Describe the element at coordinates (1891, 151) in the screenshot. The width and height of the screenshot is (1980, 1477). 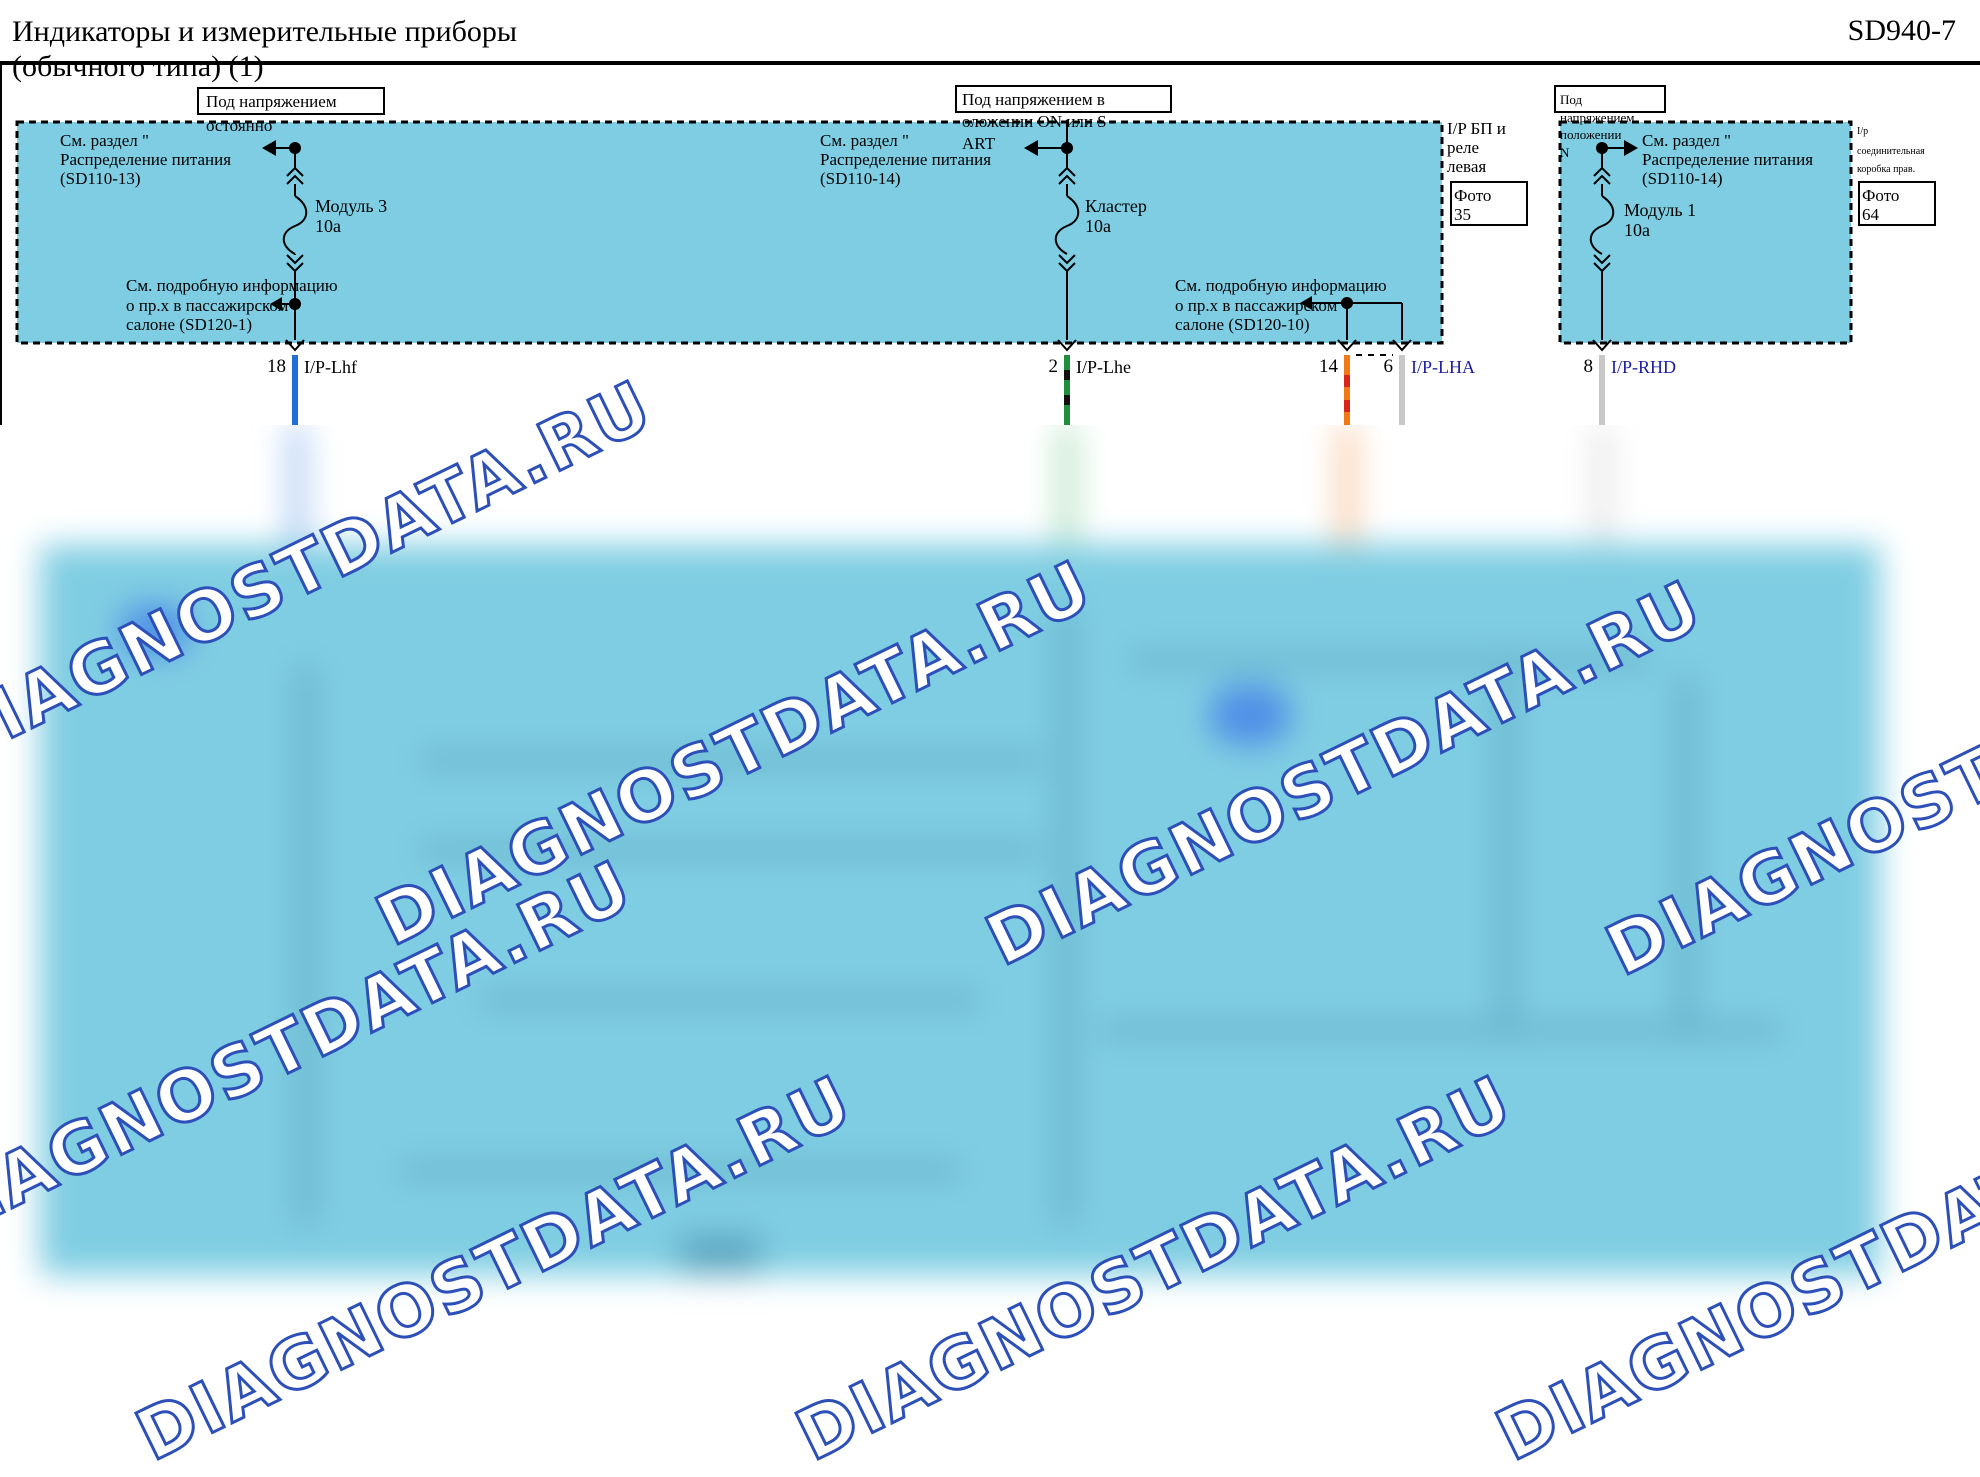
I see `box-right-title-l2: соединительная` at that location.